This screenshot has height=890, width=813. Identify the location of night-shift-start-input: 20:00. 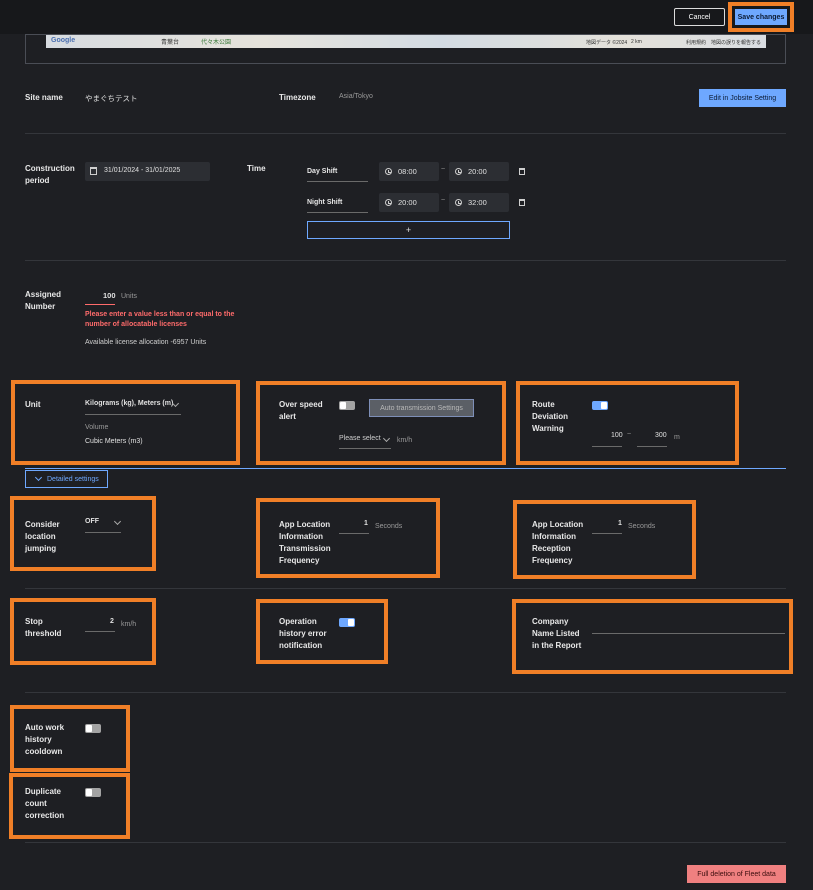
(409, 202).